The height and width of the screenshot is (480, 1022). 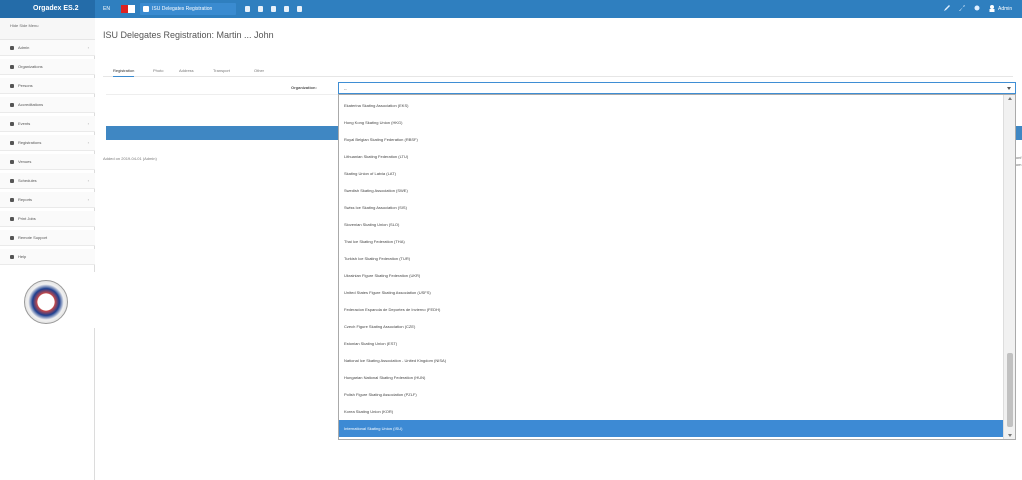 I want to click on pin-icon, so click(x=12, y=162).